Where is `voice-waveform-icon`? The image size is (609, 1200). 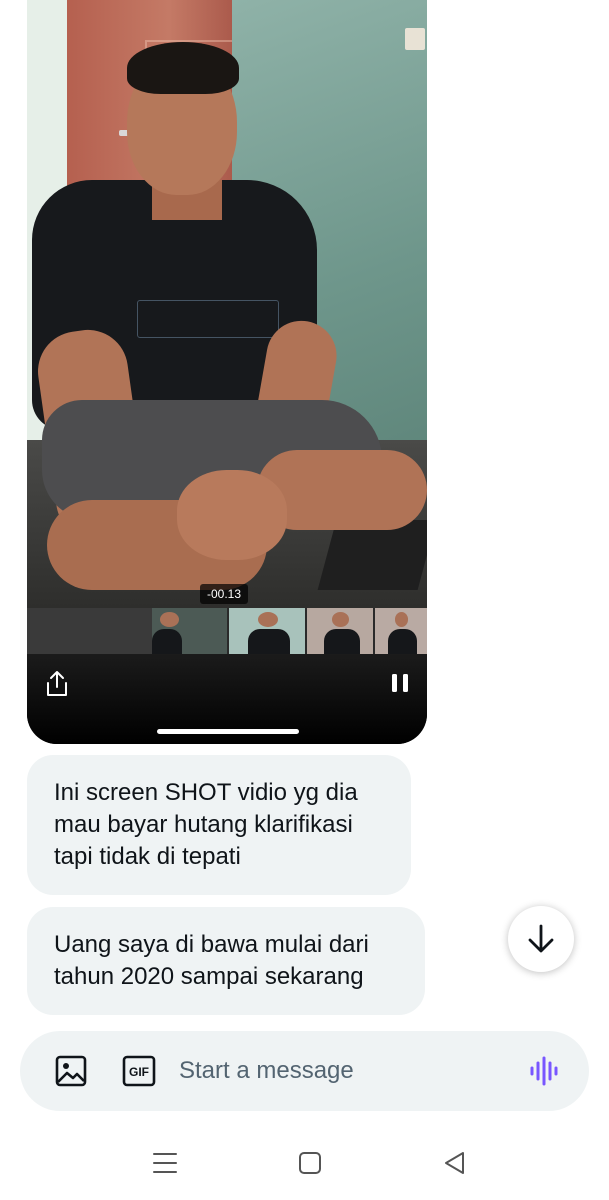
voice-waveform-icon is located at coordinates (544, 1071).